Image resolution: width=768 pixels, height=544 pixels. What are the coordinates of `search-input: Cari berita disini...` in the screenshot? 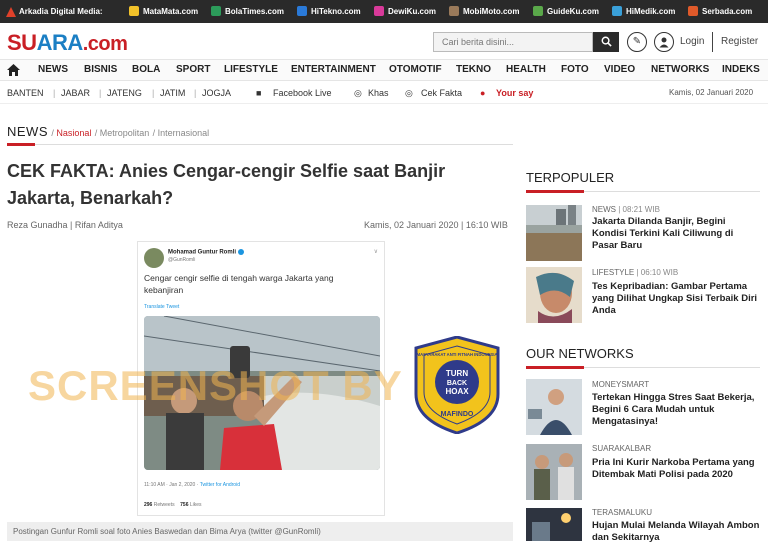 It's located at (513, 42).